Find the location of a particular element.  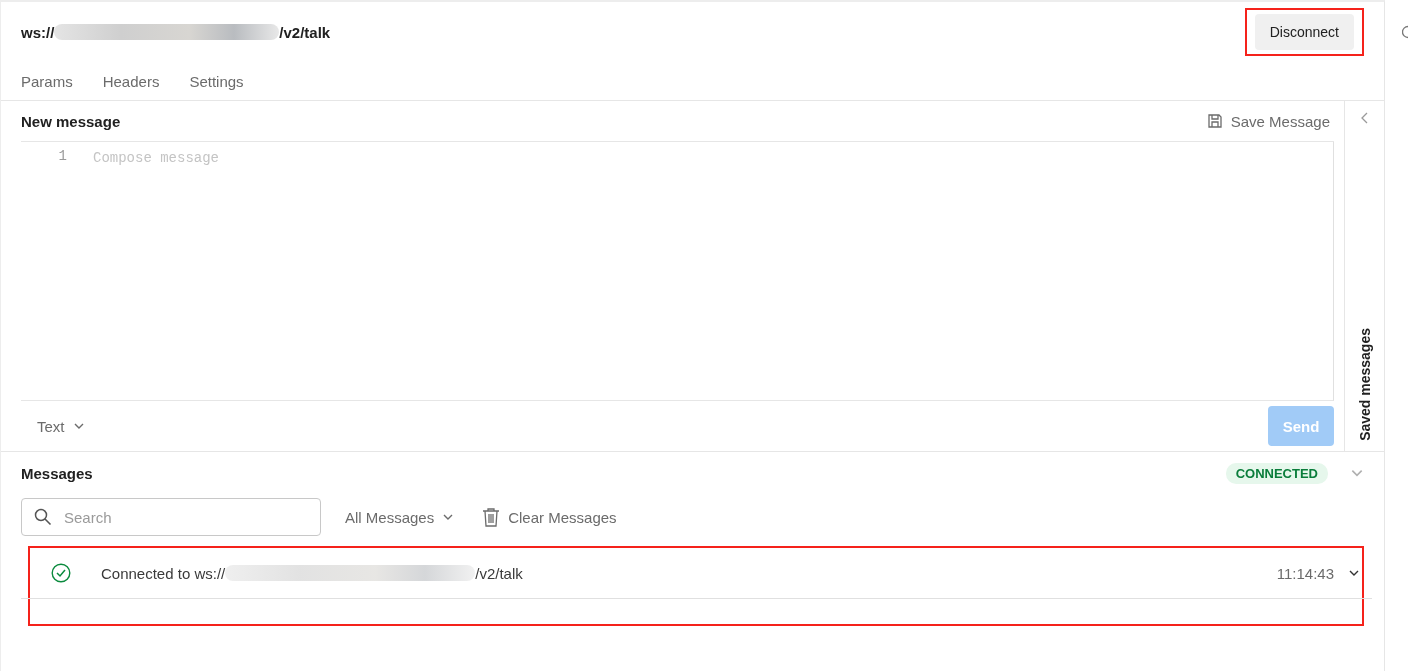

filter-dropdown: All Messages is located at coordinates (400, 517).